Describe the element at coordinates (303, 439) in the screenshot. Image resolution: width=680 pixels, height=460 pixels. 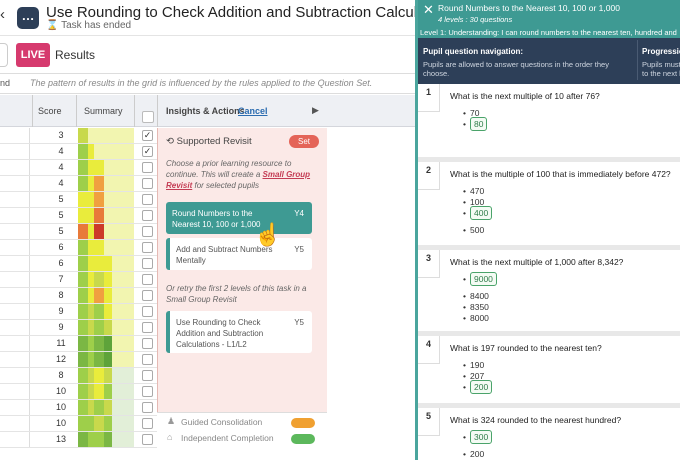
I see `independent-completion-toggle` at that location.